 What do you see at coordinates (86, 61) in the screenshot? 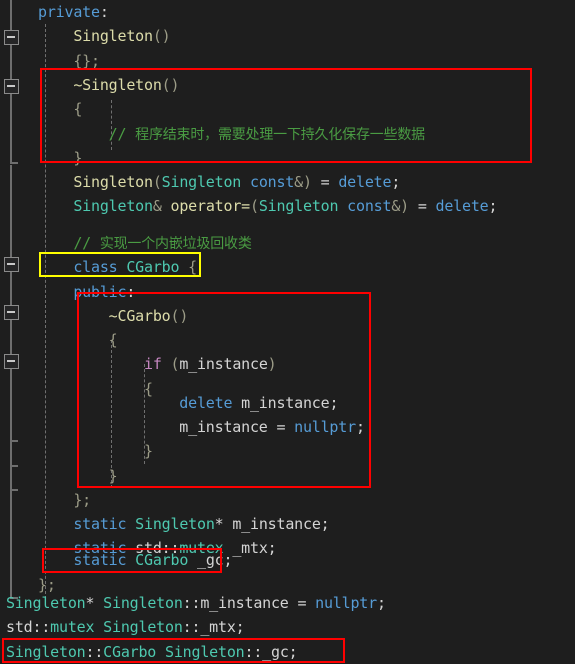
I see `empty-body-braces: {};` at bounding box center [86, 61].